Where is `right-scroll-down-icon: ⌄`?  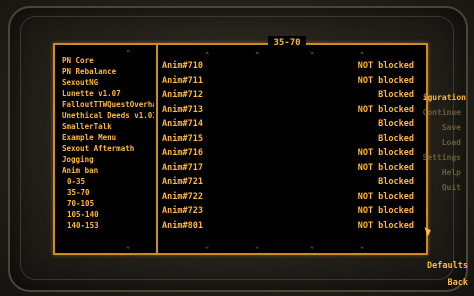 right-scroll-down-icon: ⌄ is located at coordinates (207, 246).